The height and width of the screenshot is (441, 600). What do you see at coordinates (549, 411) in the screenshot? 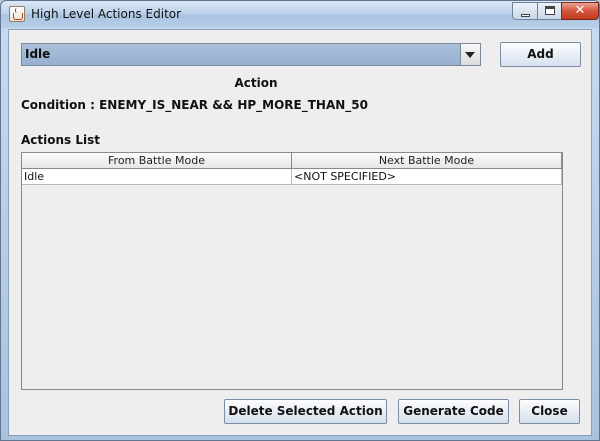
I see `close-button: Close` at bounding box center [549, 411].